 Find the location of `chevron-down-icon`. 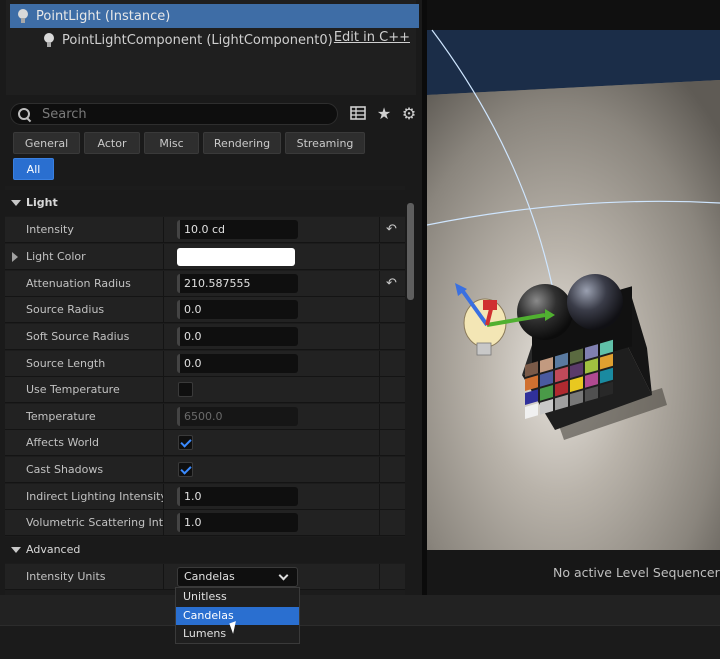

chevron-down-icon is located at coordinates (283, 575).